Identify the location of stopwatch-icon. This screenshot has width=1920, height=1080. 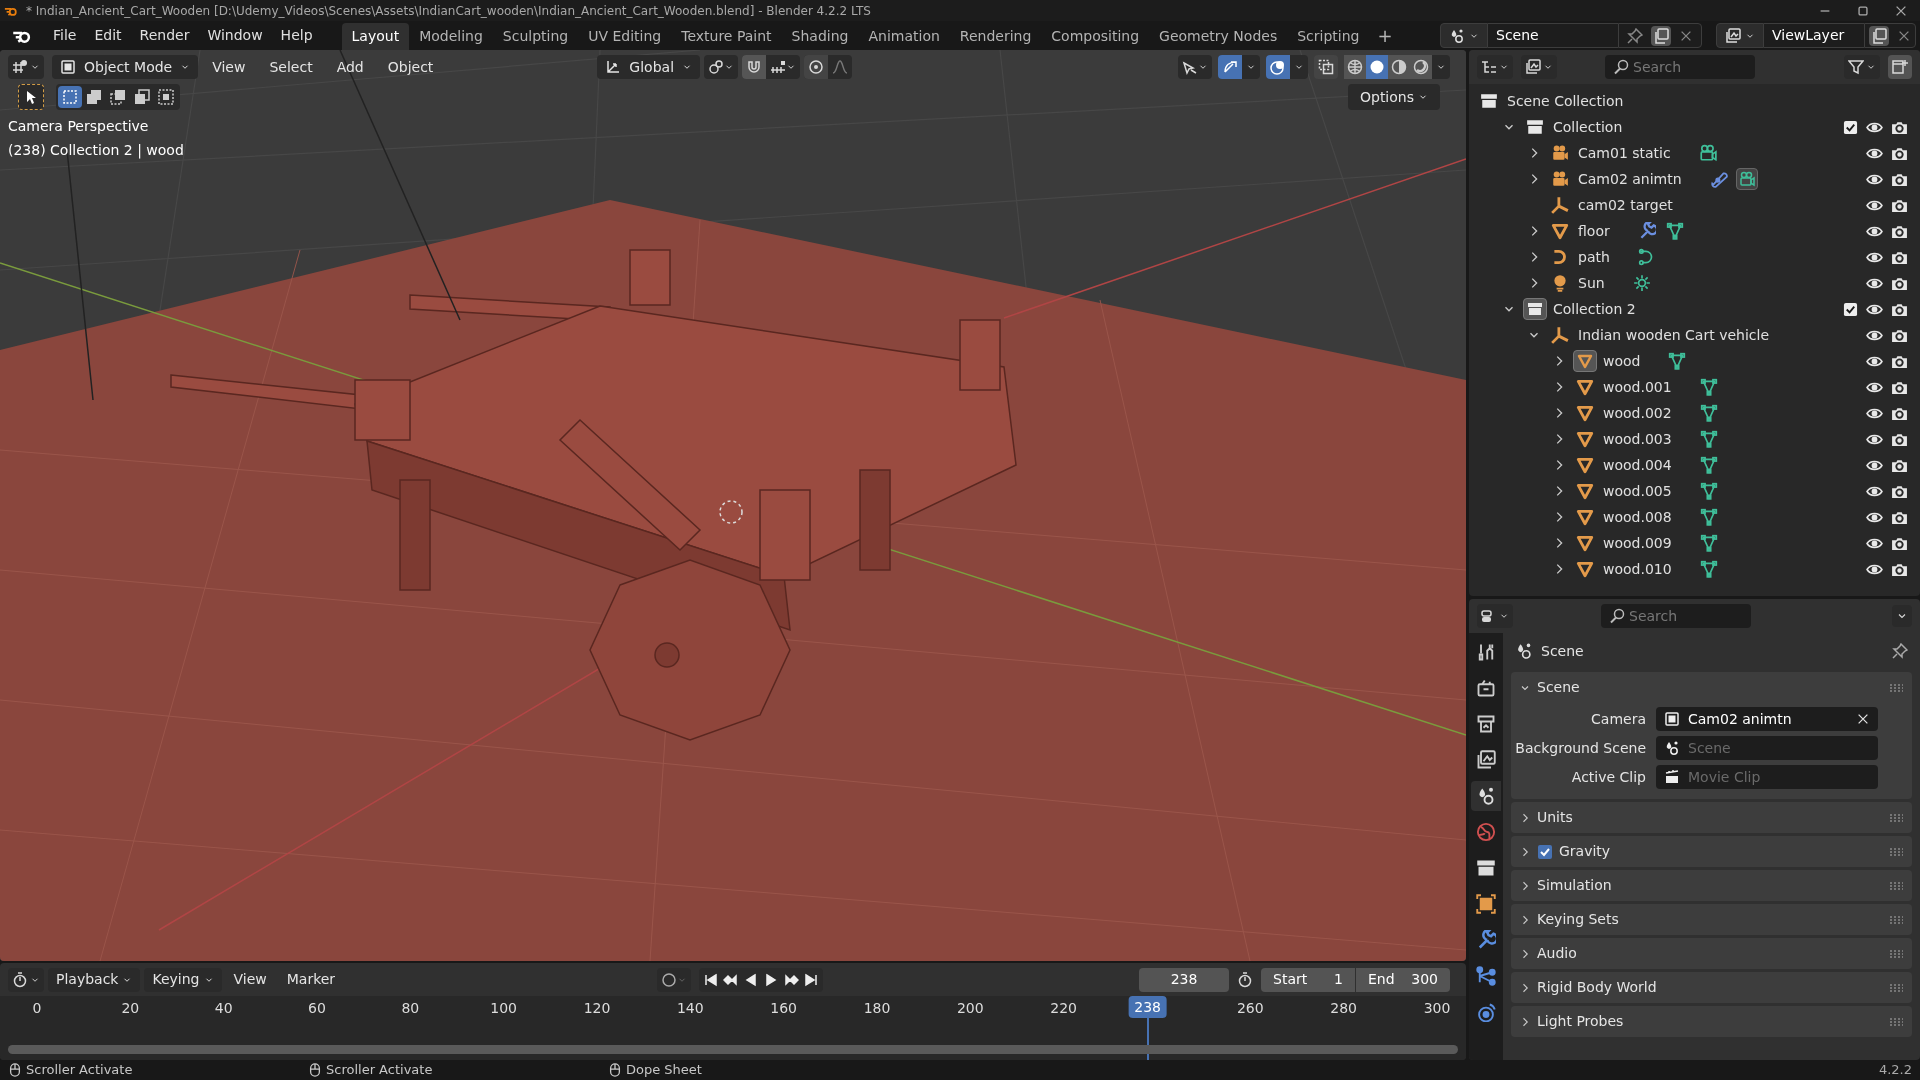
(1245, 979).